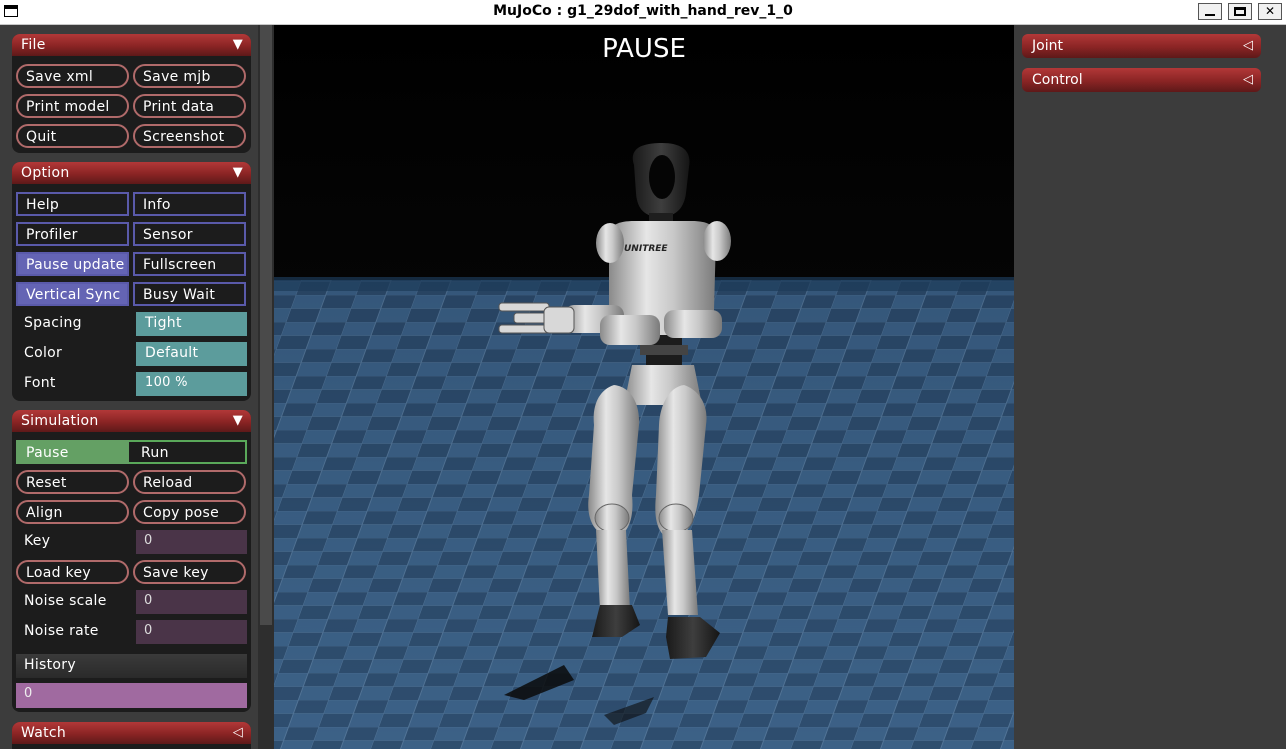 The height and width of the screenshot is (749, 1286). What do you see at coordinates (43, 353) in the screenshot?
I see `color-label: Color` at bounding box center [43, 353].